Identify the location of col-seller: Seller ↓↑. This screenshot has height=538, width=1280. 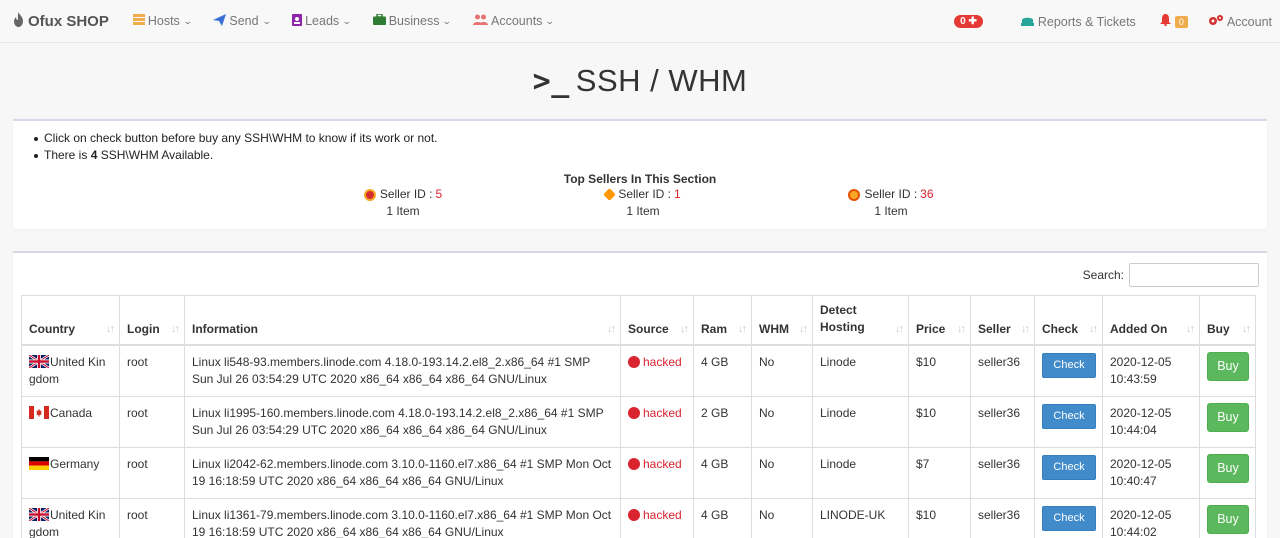
(1002, 320).